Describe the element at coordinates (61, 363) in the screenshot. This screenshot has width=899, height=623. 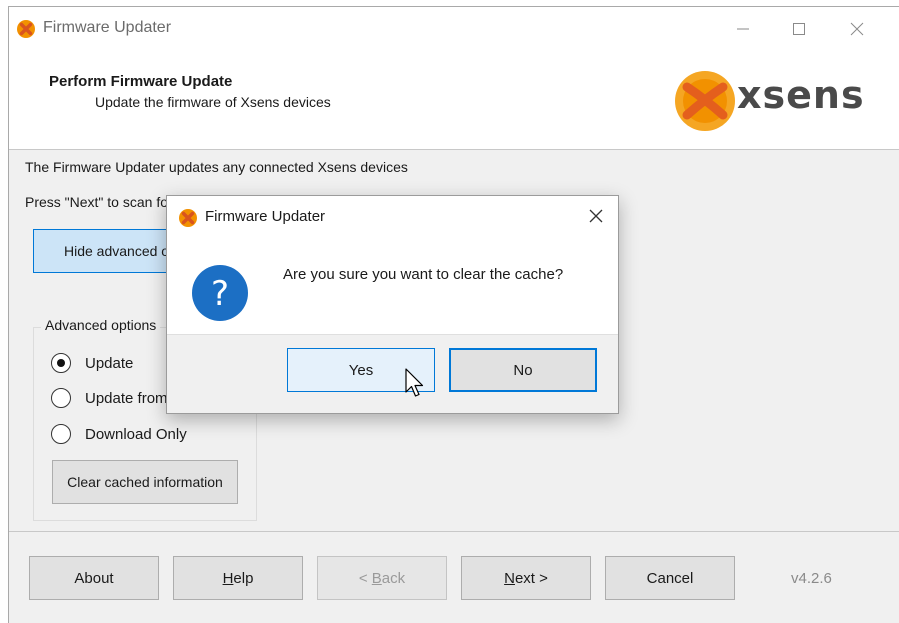
I see `radio-button-checked` at that location.